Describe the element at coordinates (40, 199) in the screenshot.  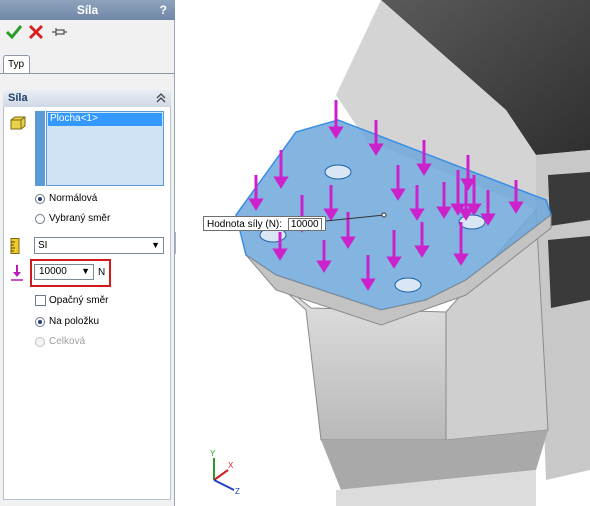
I see `radio-normal` at that location.